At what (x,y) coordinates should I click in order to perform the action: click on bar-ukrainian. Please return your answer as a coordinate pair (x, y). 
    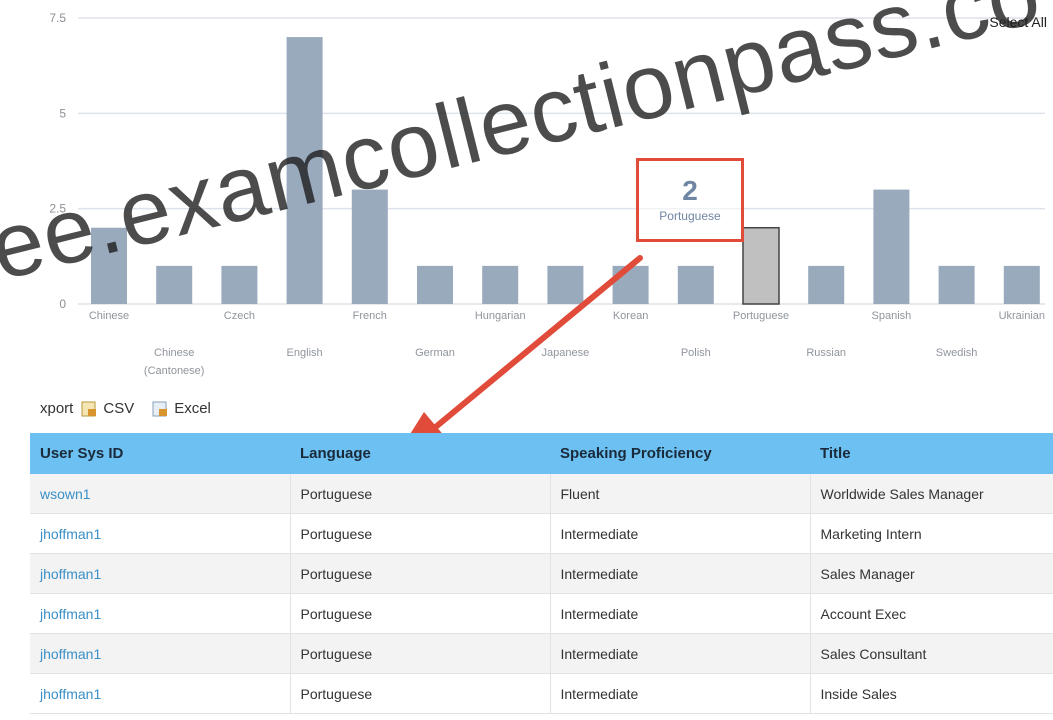
    Looking at the image, I should click on (1021, 284).